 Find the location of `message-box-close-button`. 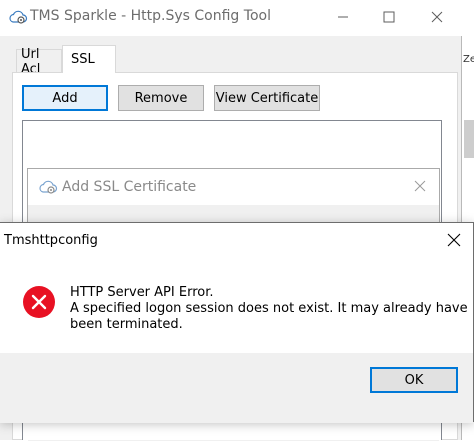

message-box-close-button is located at coordinates (454, 241).